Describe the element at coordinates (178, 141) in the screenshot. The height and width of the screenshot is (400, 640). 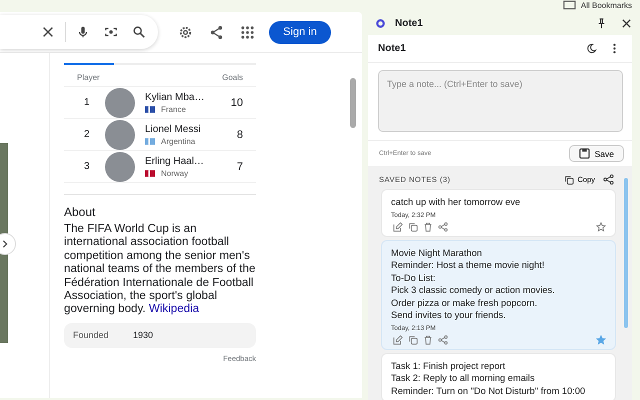
I see `country-name: Argentina` at that location.